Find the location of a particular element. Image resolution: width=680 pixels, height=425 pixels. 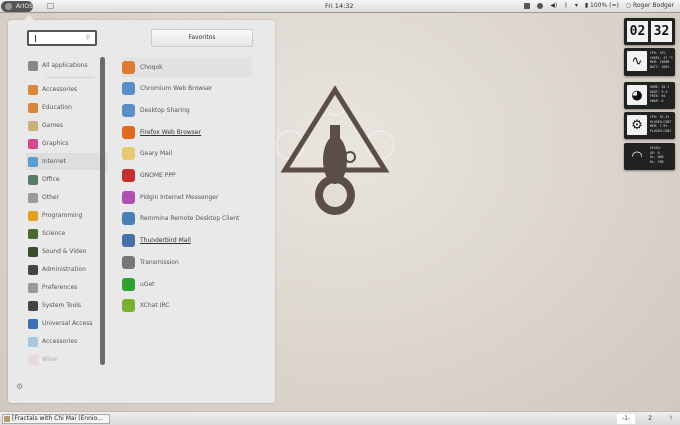

category-item: Graphics is located at coordinates (62, 143).